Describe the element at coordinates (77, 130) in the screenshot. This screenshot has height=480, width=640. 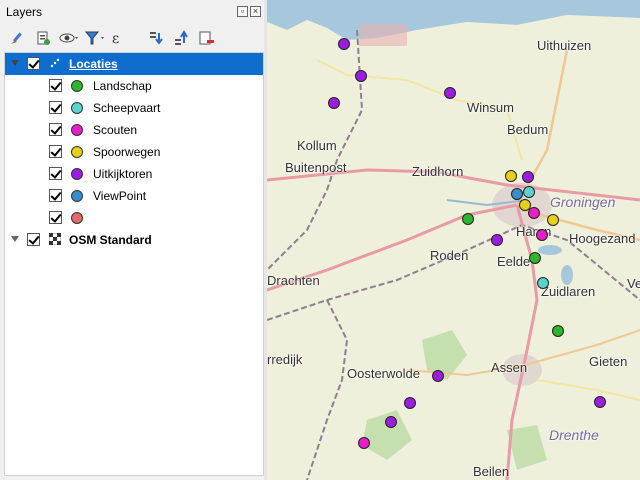
I see `magenta-circle-symbol-icon` at that location.